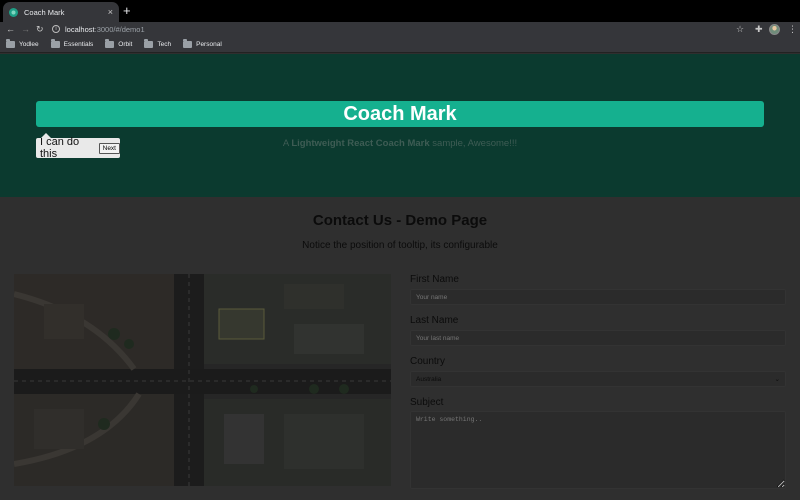 The width and height of the screenshot is (800, 500). I want to click on bookmark-label: Yodlee, so click(29, 44).